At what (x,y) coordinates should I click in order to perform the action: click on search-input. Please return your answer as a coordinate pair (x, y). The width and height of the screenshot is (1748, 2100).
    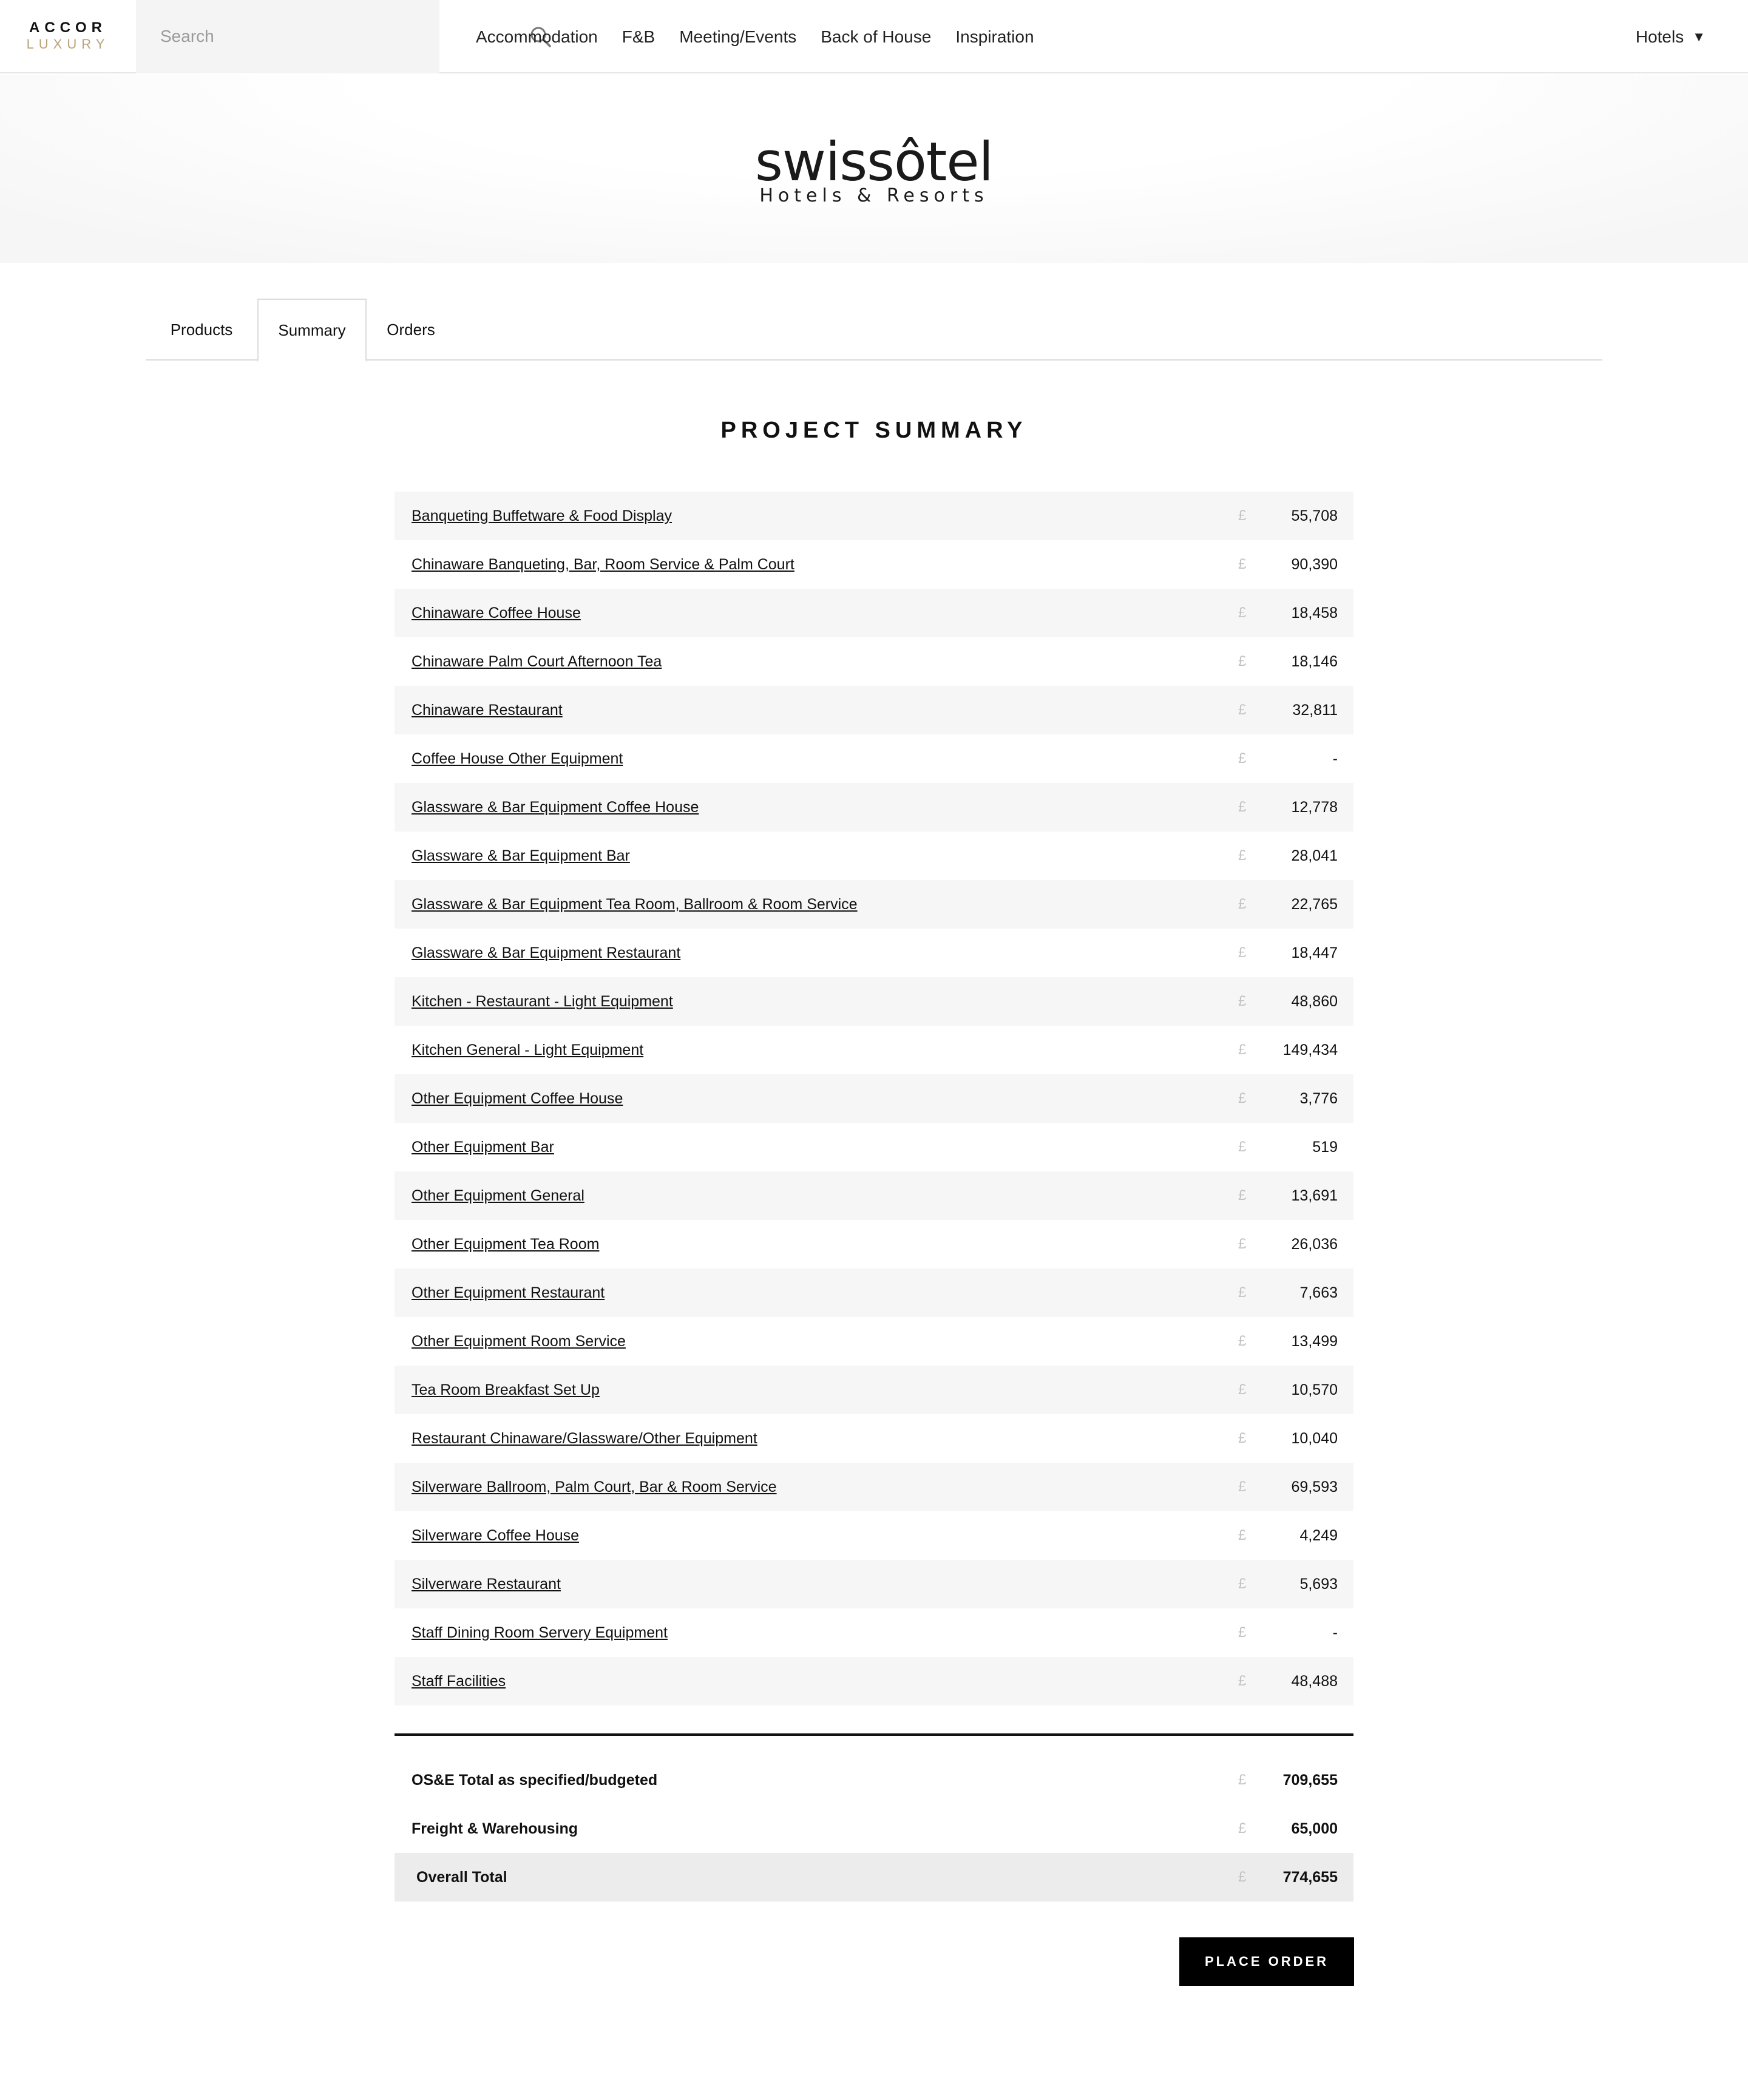
    Looking at the image, I should click on (275, 36).